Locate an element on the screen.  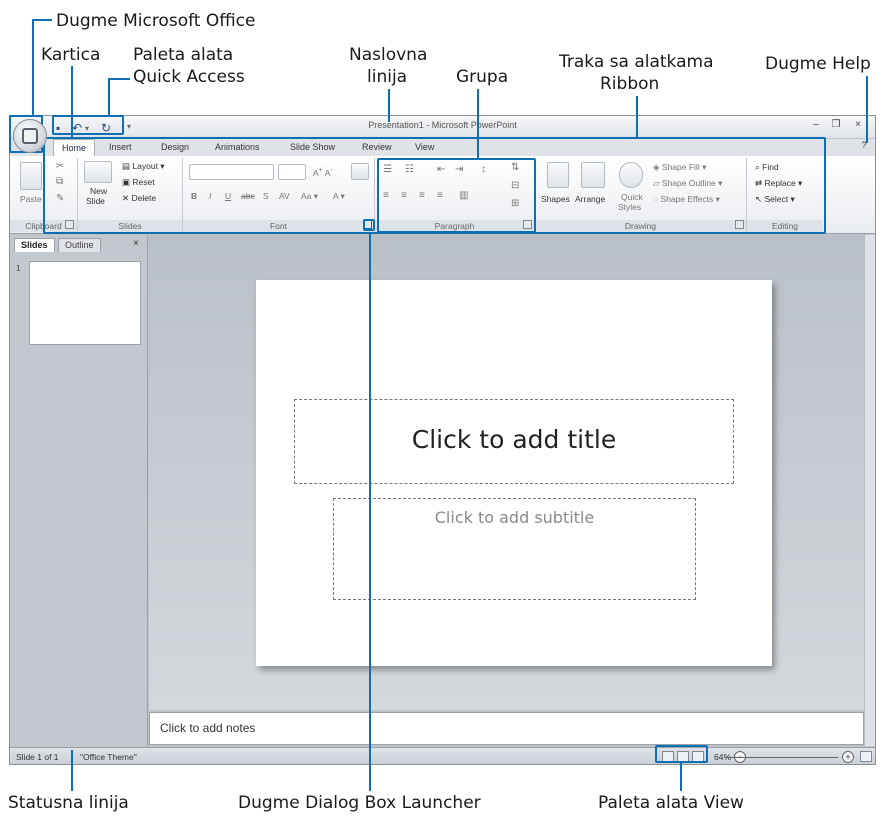
restore-button: ❐ is located at coordinates (836, 124).